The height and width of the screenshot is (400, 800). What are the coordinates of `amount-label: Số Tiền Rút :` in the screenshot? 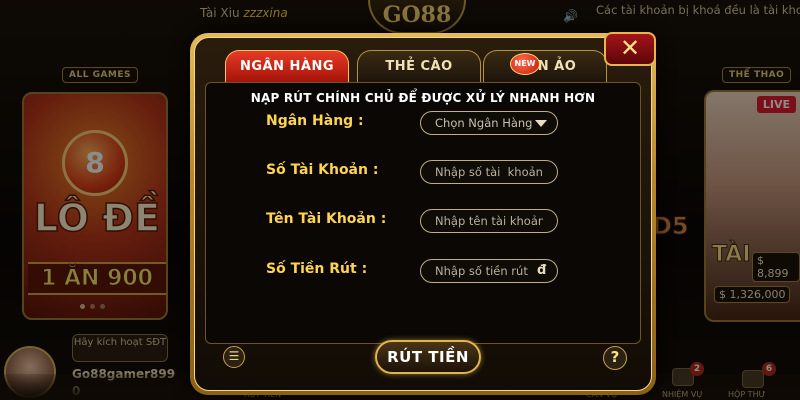 It's located at (317, 269).